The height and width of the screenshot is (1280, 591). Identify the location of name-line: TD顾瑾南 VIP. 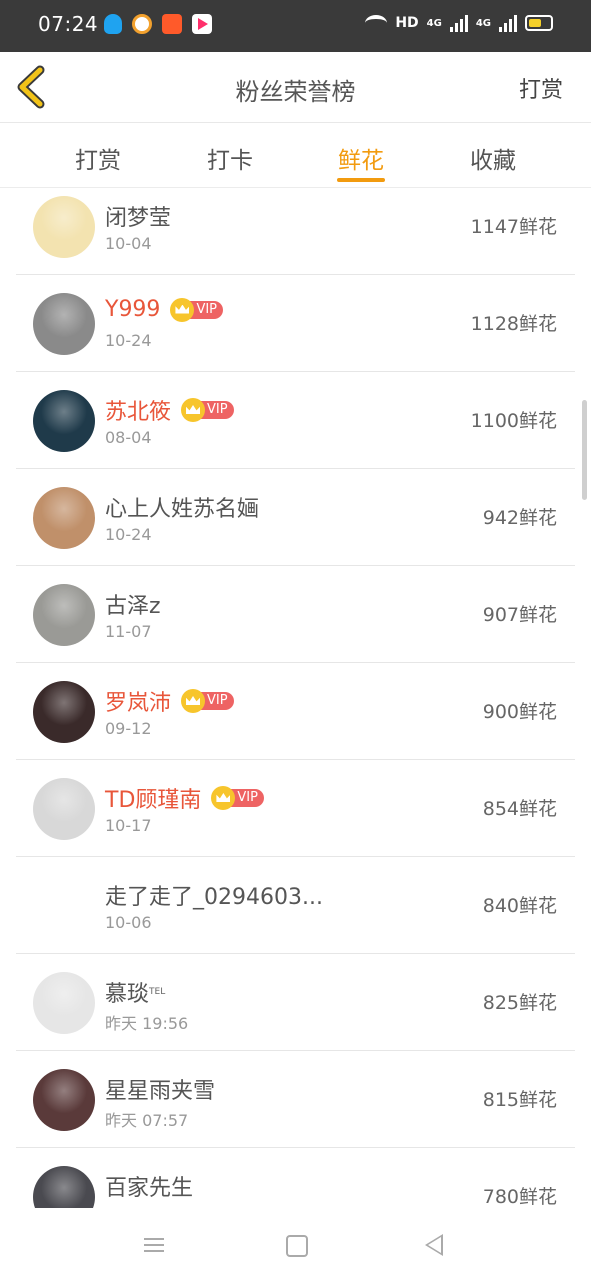
(184, 798).